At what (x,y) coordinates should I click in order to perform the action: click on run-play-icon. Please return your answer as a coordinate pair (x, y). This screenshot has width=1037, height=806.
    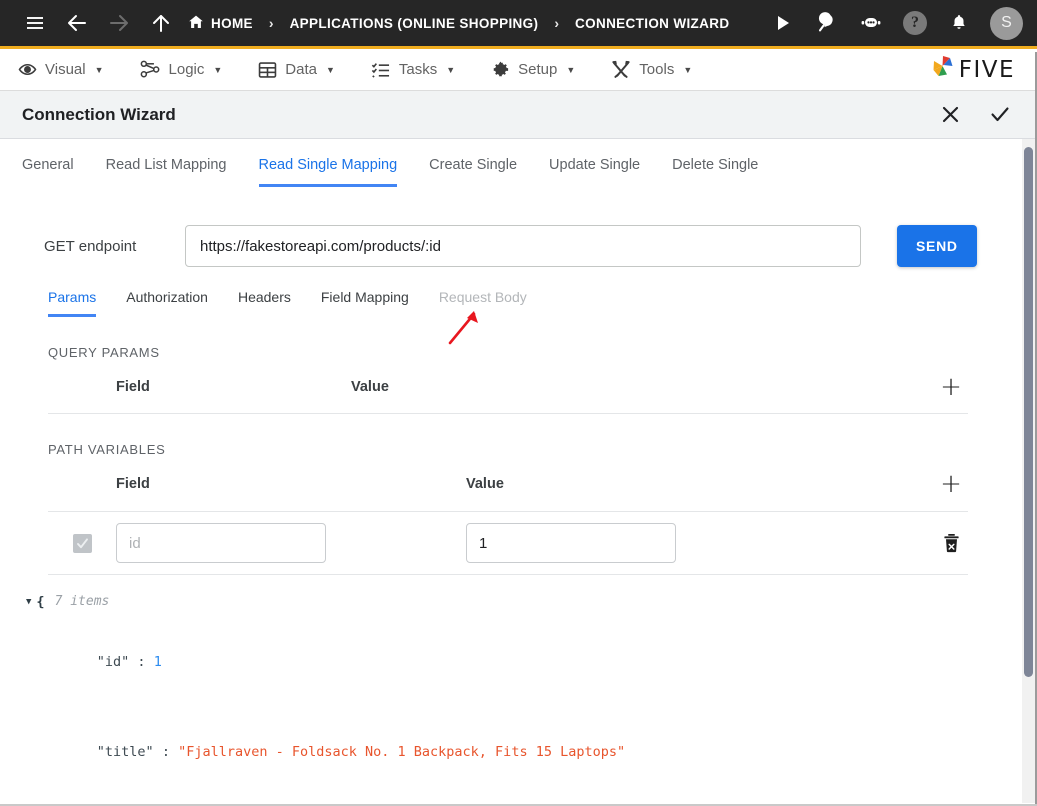
    Looking at the image, I should click on (783, 23).